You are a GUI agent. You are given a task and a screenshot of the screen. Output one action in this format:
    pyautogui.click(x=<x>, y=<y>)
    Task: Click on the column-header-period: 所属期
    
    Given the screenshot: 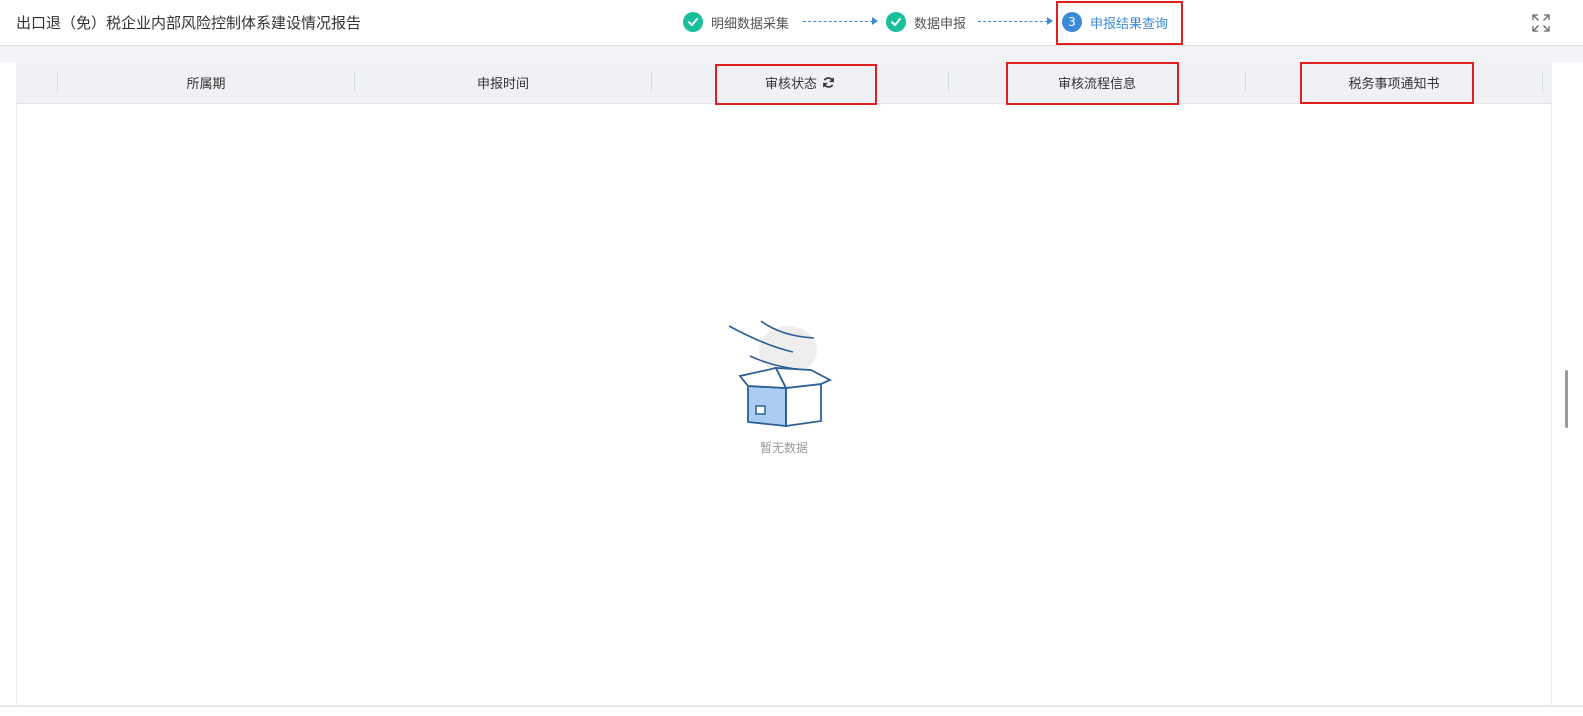 What is the action you would take?
    pyautogui.click(x=206, y=84)
    